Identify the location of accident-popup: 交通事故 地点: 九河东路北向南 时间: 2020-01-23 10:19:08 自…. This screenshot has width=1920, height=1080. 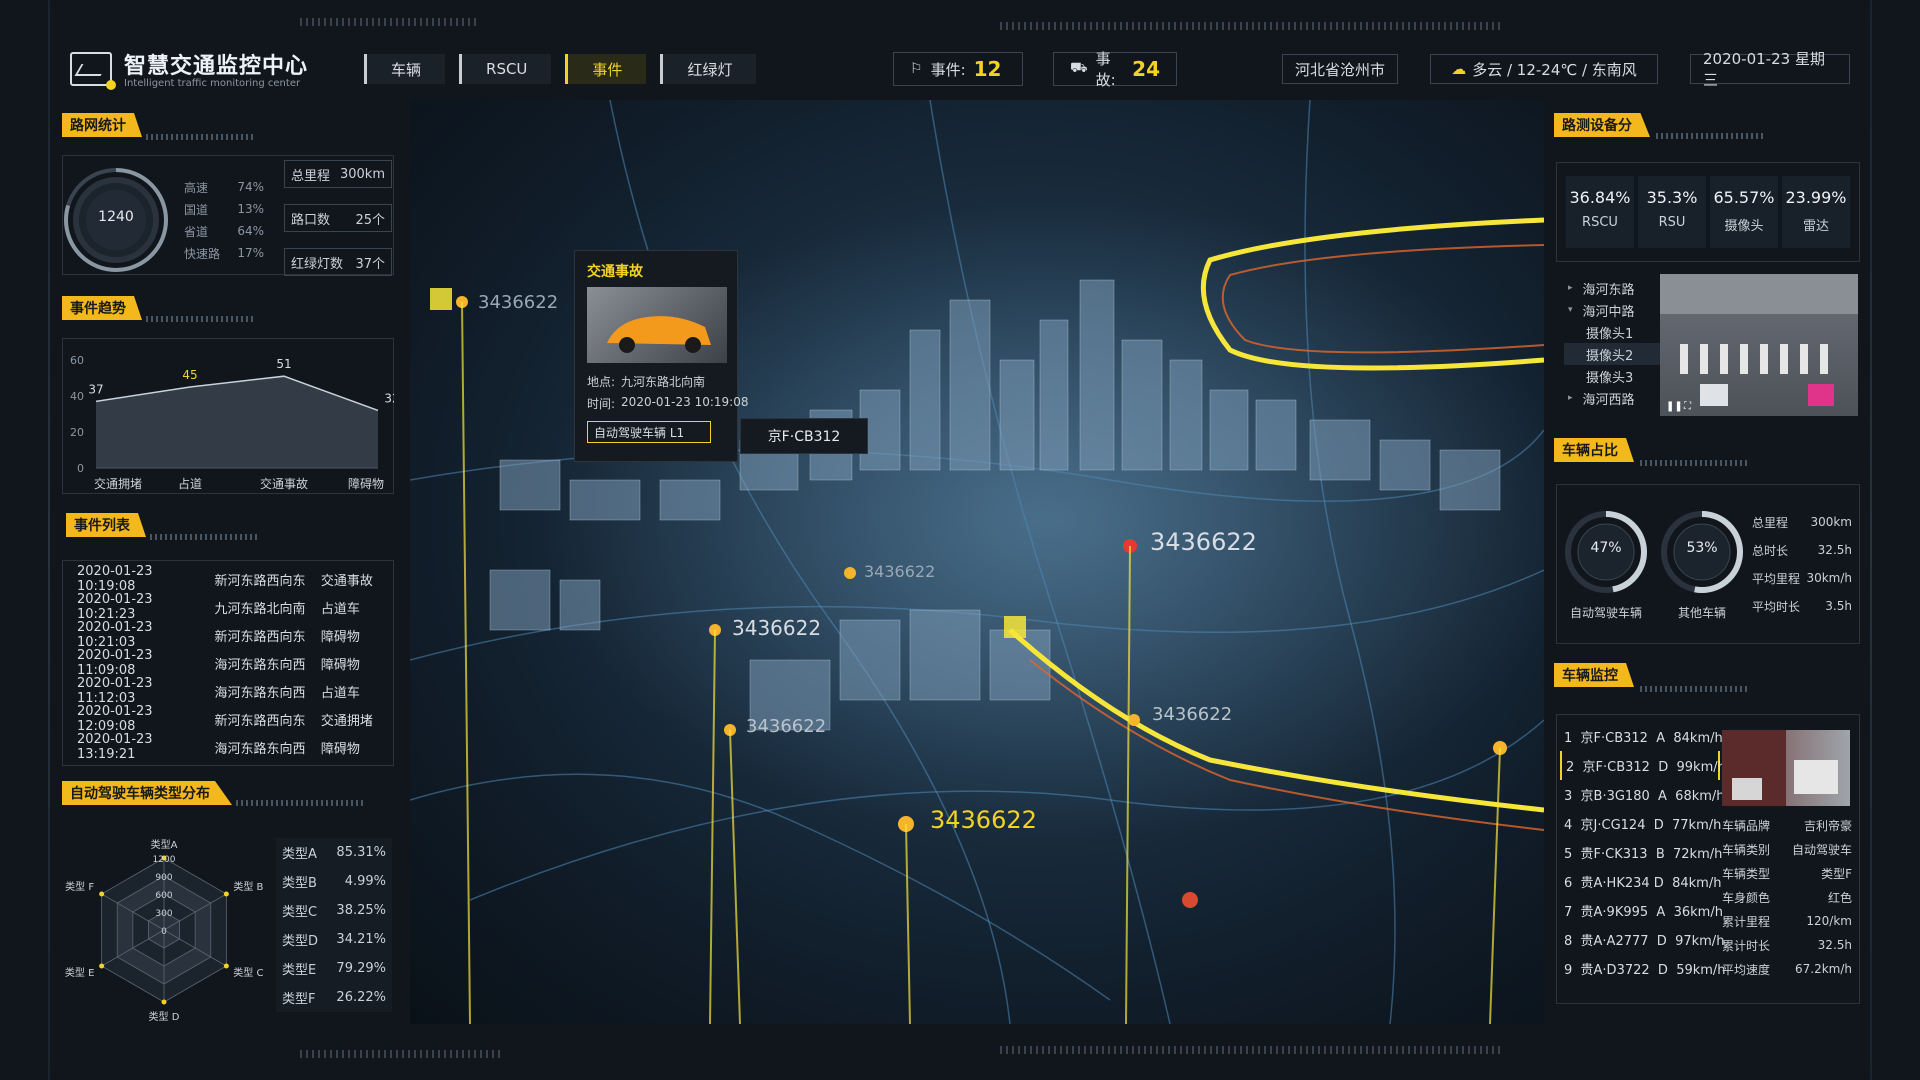
(661, 356).